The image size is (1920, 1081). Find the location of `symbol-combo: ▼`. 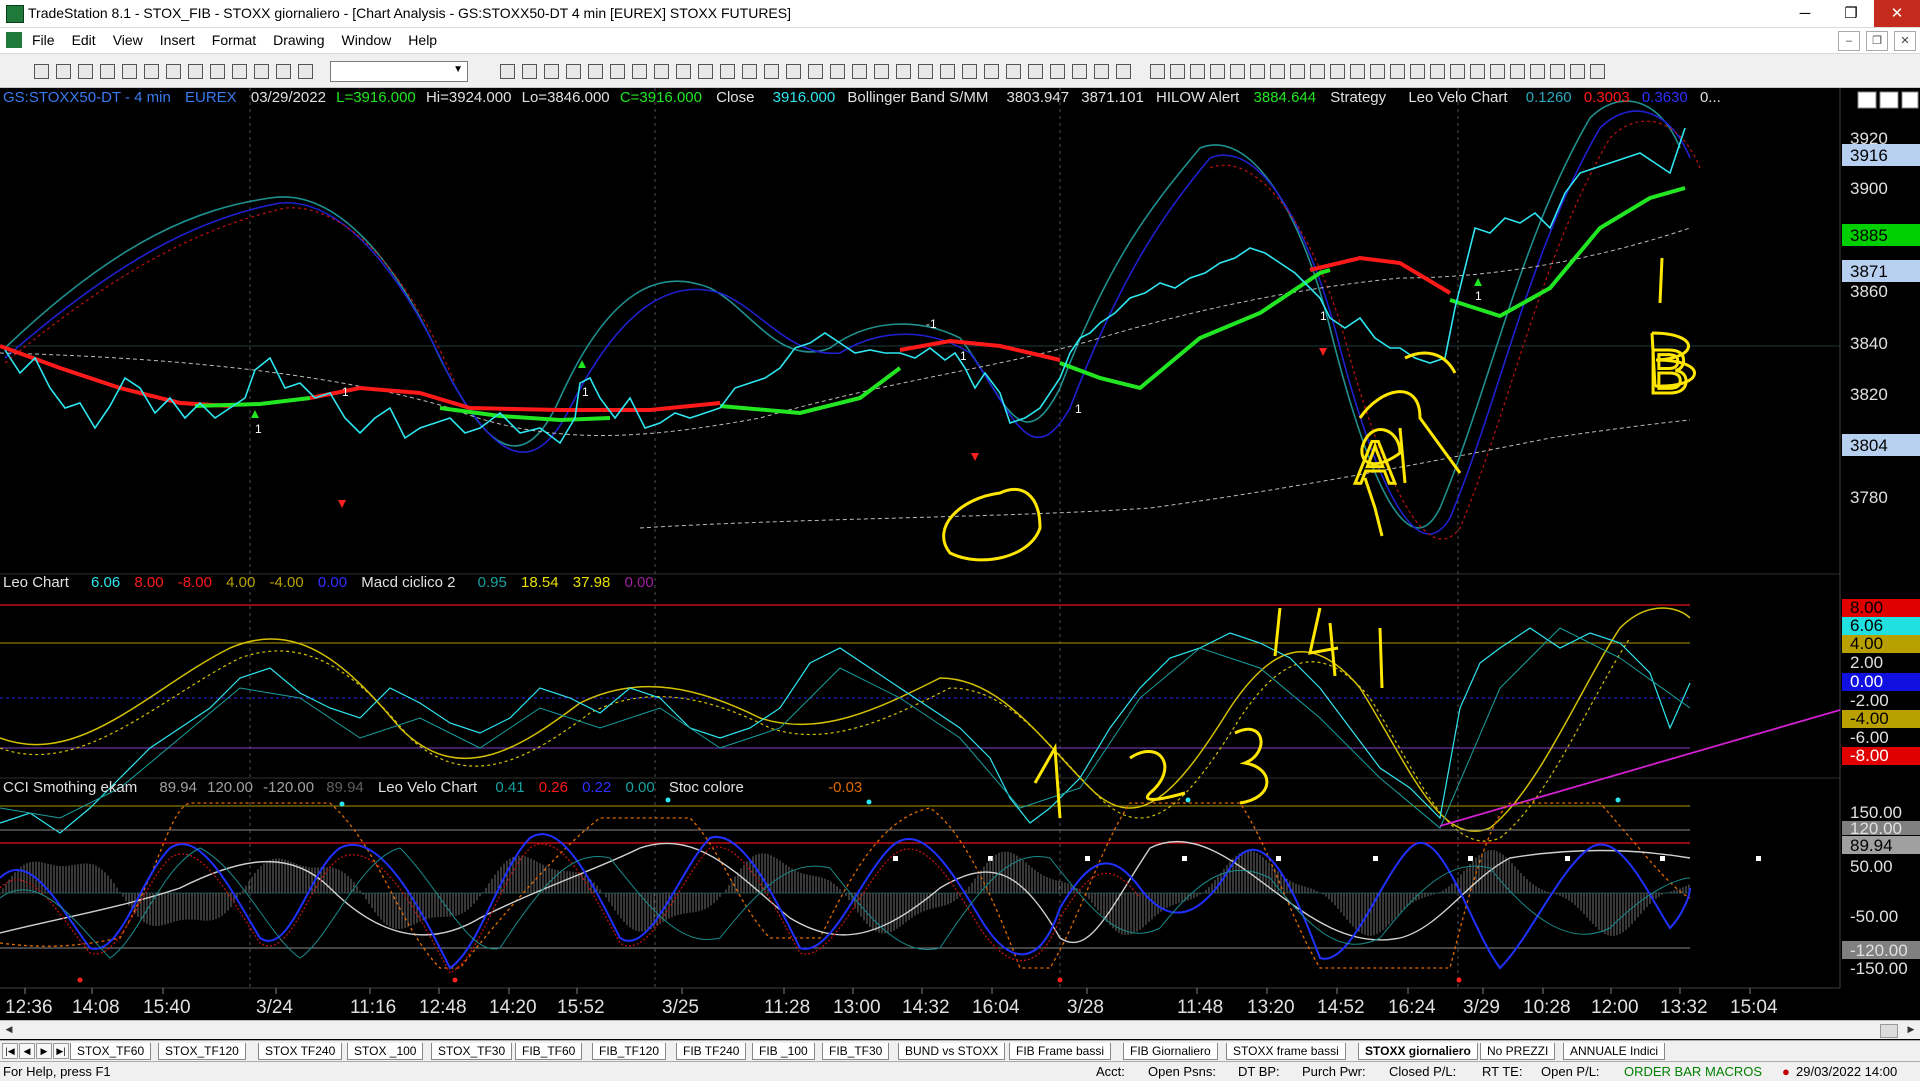

symbol-combo: ▼ is located at coordinates (399, 71).